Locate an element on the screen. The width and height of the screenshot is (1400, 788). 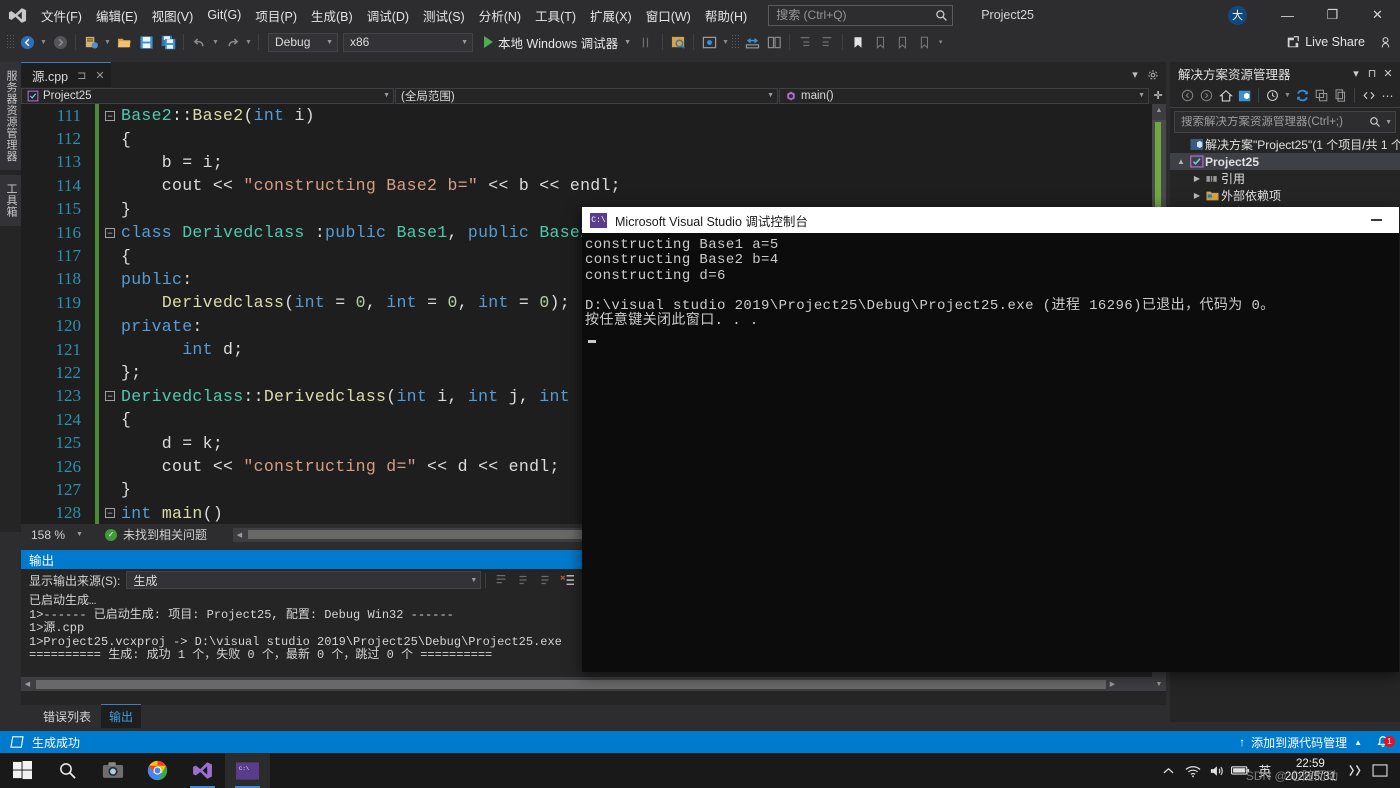
go-to-next-icon is located at coordinates (545, 580).